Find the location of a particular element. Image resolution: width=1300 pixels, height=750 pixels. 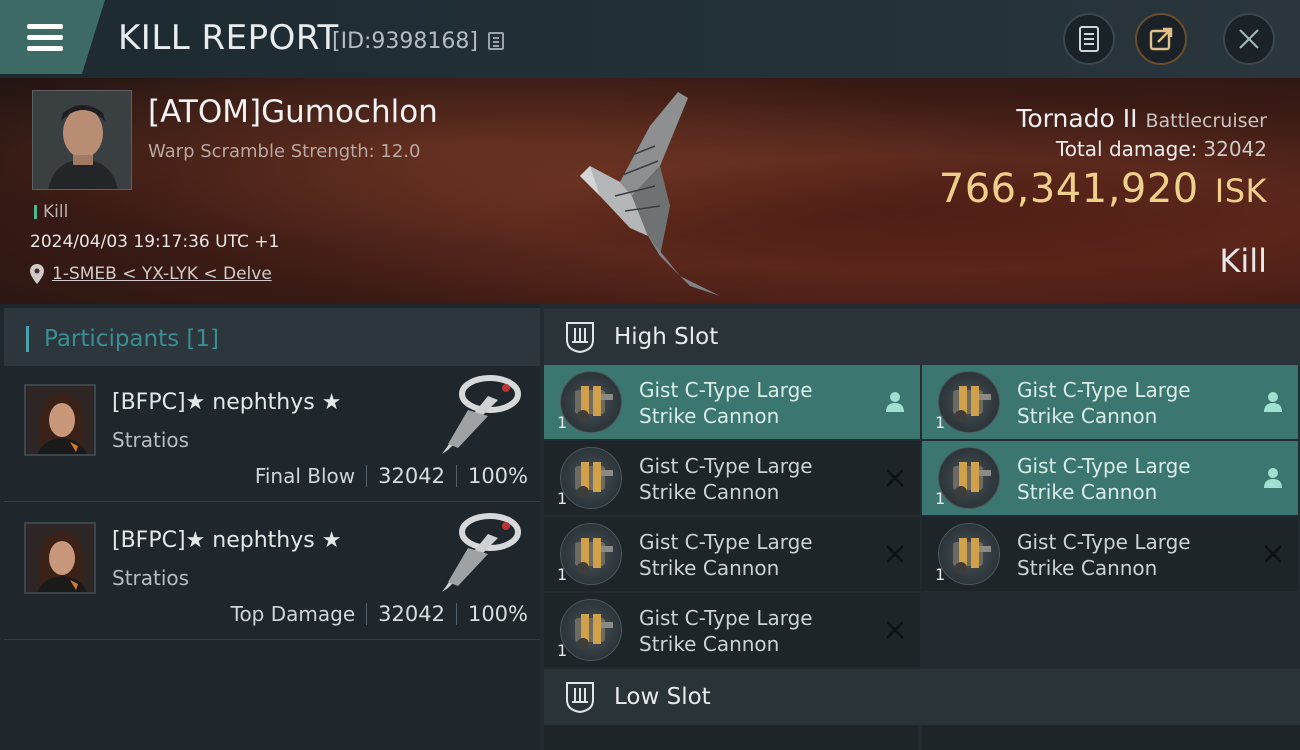

high-slot-label: High Slot is located at coordinates (666, 337).